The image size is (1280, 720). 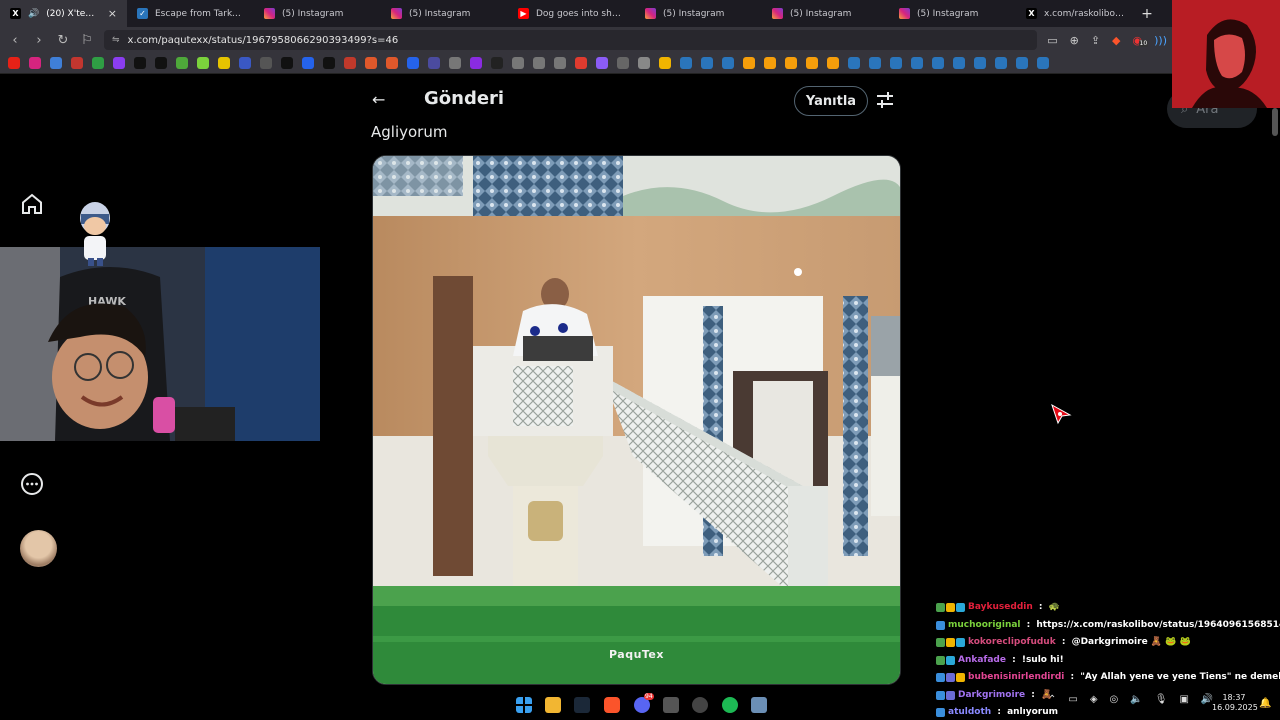 What do you see at coordinates (582, 705) in the screenshot?
I see `steam-taskbar-icon` at bounding box center [582, 705].